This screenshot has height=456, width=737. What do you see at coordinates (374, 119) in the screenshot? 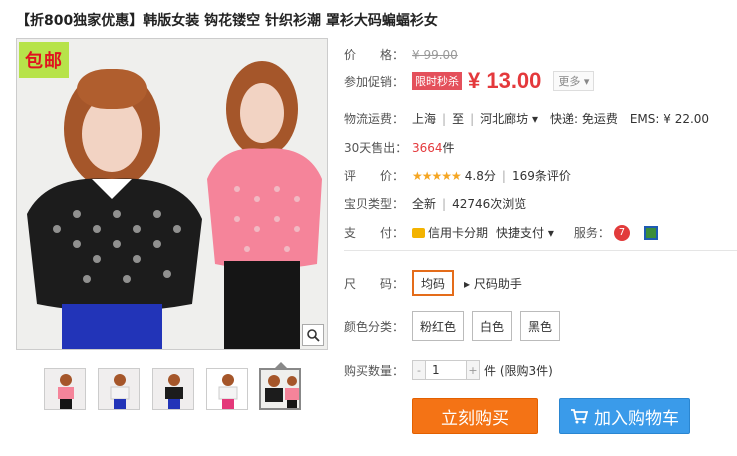
I see `shipping-label: 物流运费：` at bounding box center [374, 119].